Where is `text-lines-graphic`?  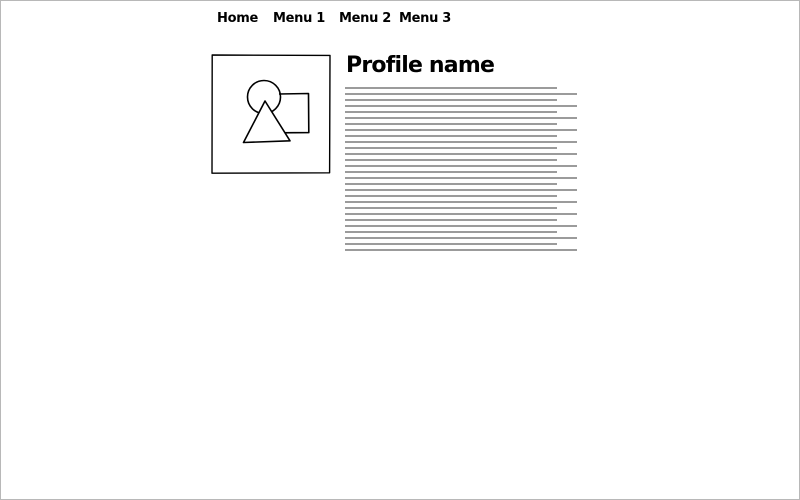 text-lines-graphic is located at coordinates (461, 169).